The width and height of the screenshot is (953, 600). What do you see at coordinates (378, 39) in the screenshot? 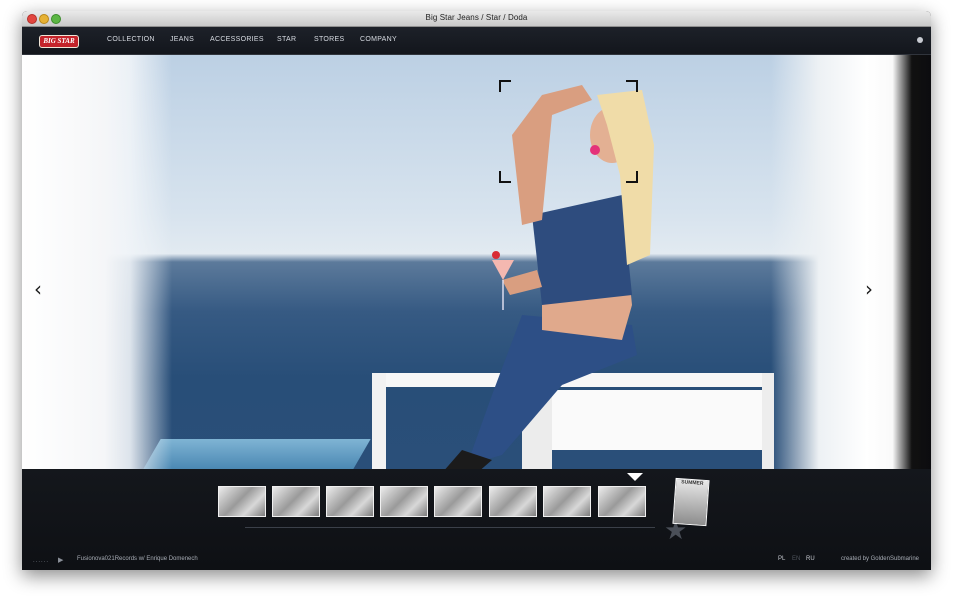
I see `nav-item-company: COMPANY` at bounding box center [378, 39].